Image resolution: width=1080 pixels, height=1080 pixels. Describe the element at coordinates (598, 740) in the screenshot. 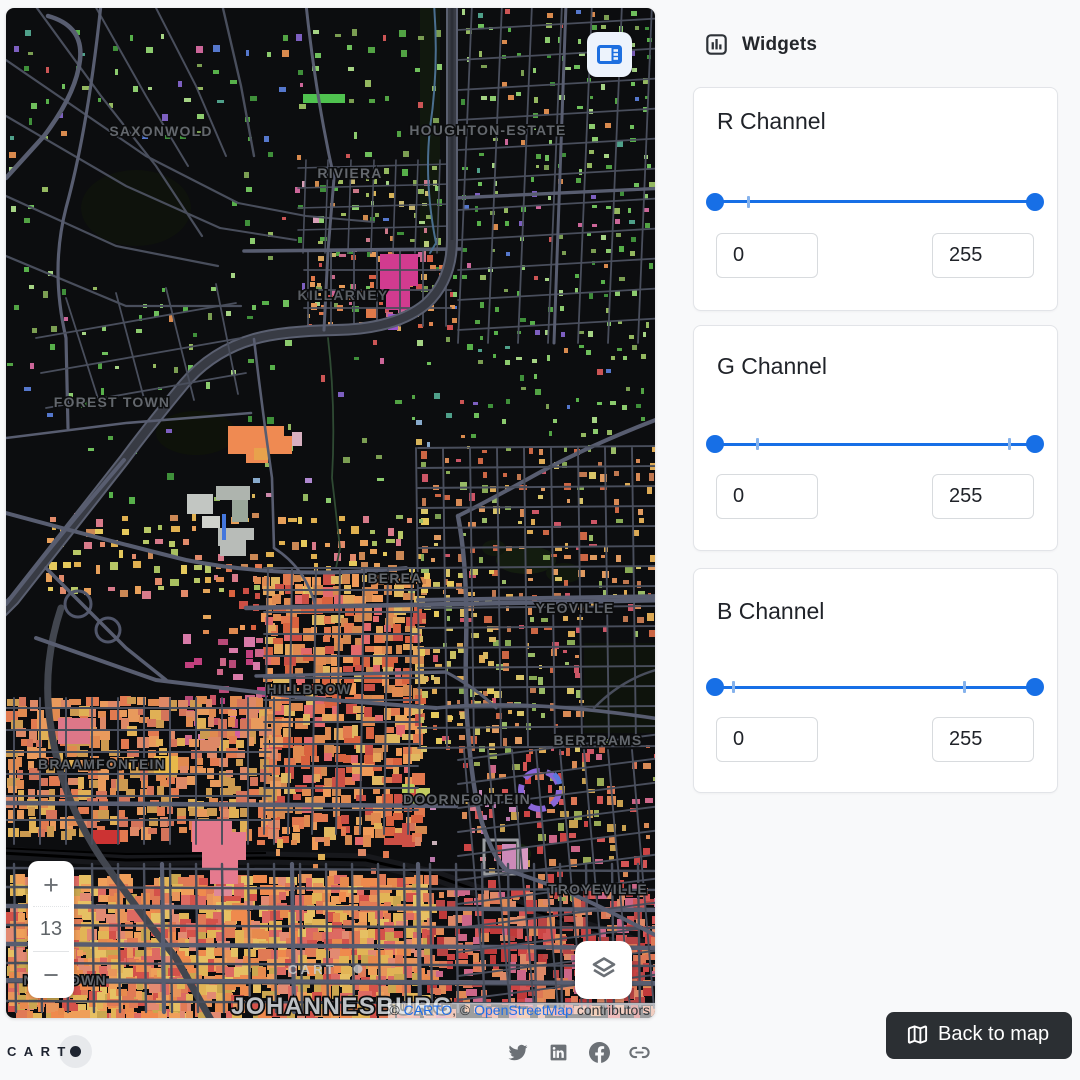

I see `svg-text: BERTRAMS` at that location.